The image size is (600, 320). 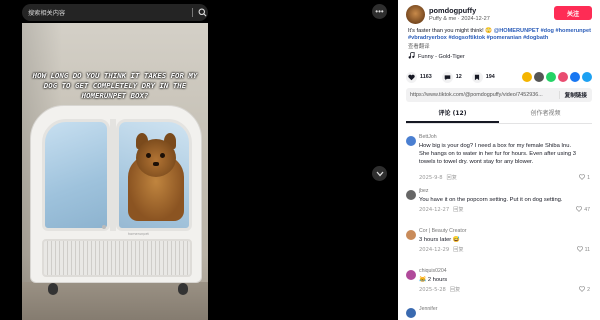 I want to click on comment-username: Jennifer, so click(x=428, y=309).